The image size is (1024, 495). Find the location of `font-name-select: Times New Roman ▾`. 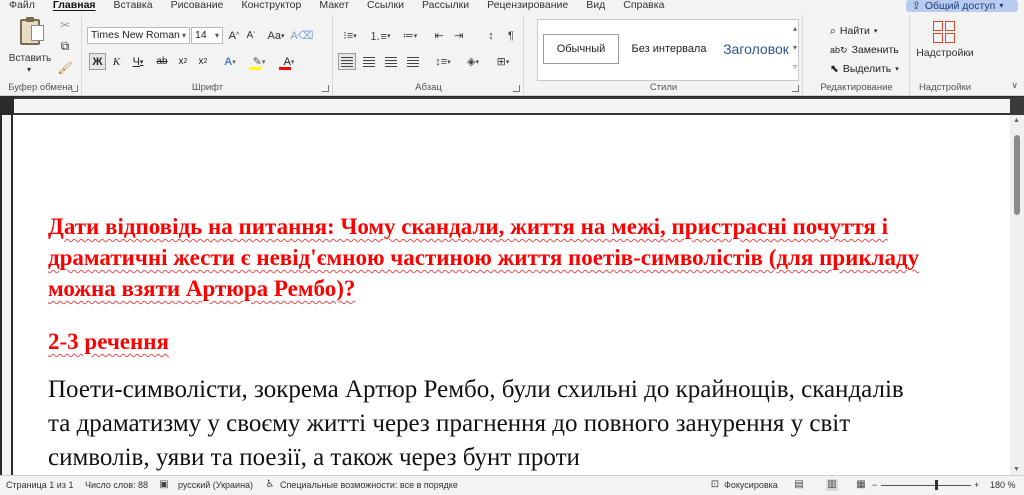

font-name-select: Times New Roman ▾ is located at coordinates (138, 35).